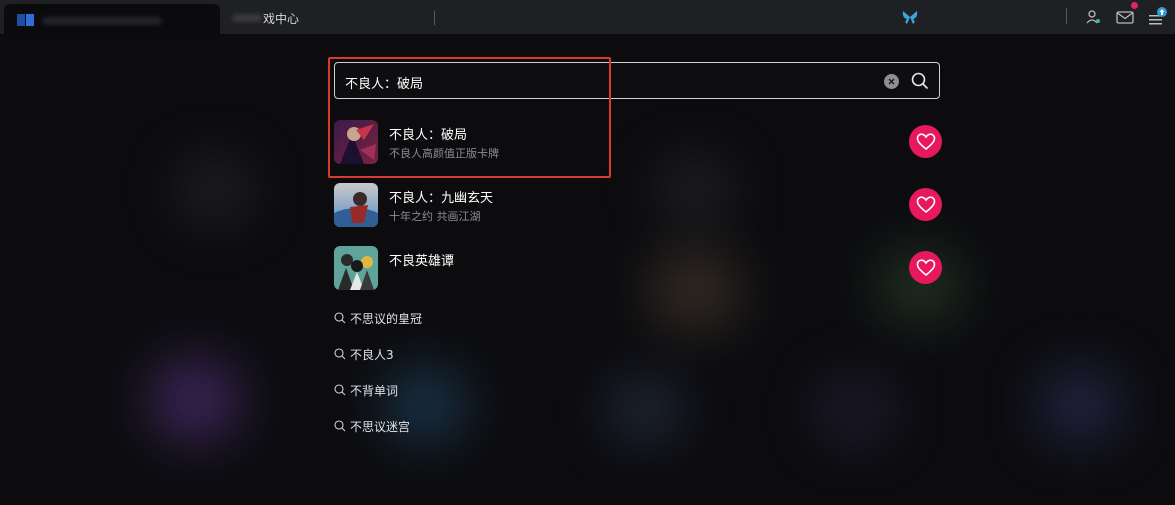  I want to click on tab-active, so click(112, 19).